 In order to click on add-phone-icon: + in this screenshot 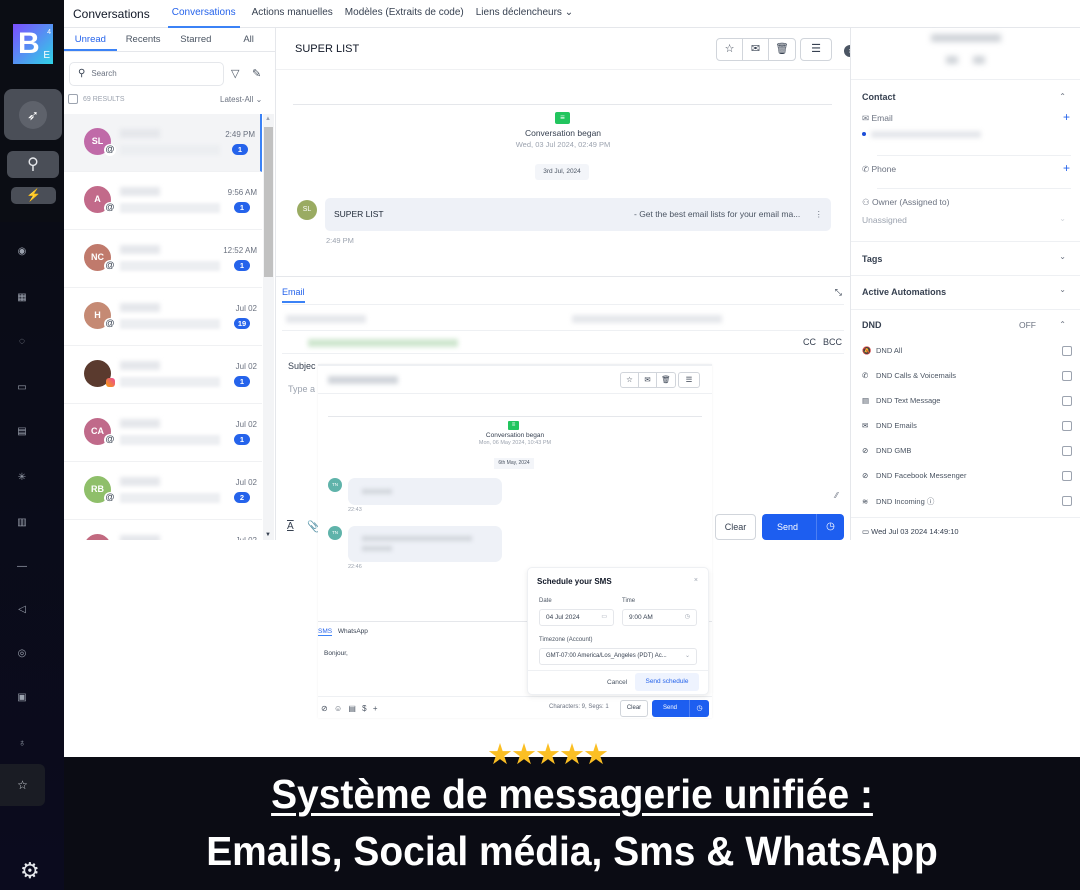, I will do `click(1066, 168)`.